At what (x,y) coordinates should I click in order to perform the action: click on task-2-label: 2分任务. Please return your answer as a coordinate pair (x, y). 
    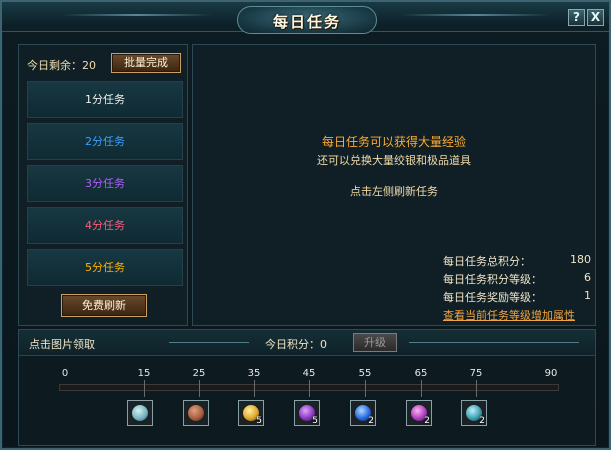
    Looking at the image, I should click on (105, 141).